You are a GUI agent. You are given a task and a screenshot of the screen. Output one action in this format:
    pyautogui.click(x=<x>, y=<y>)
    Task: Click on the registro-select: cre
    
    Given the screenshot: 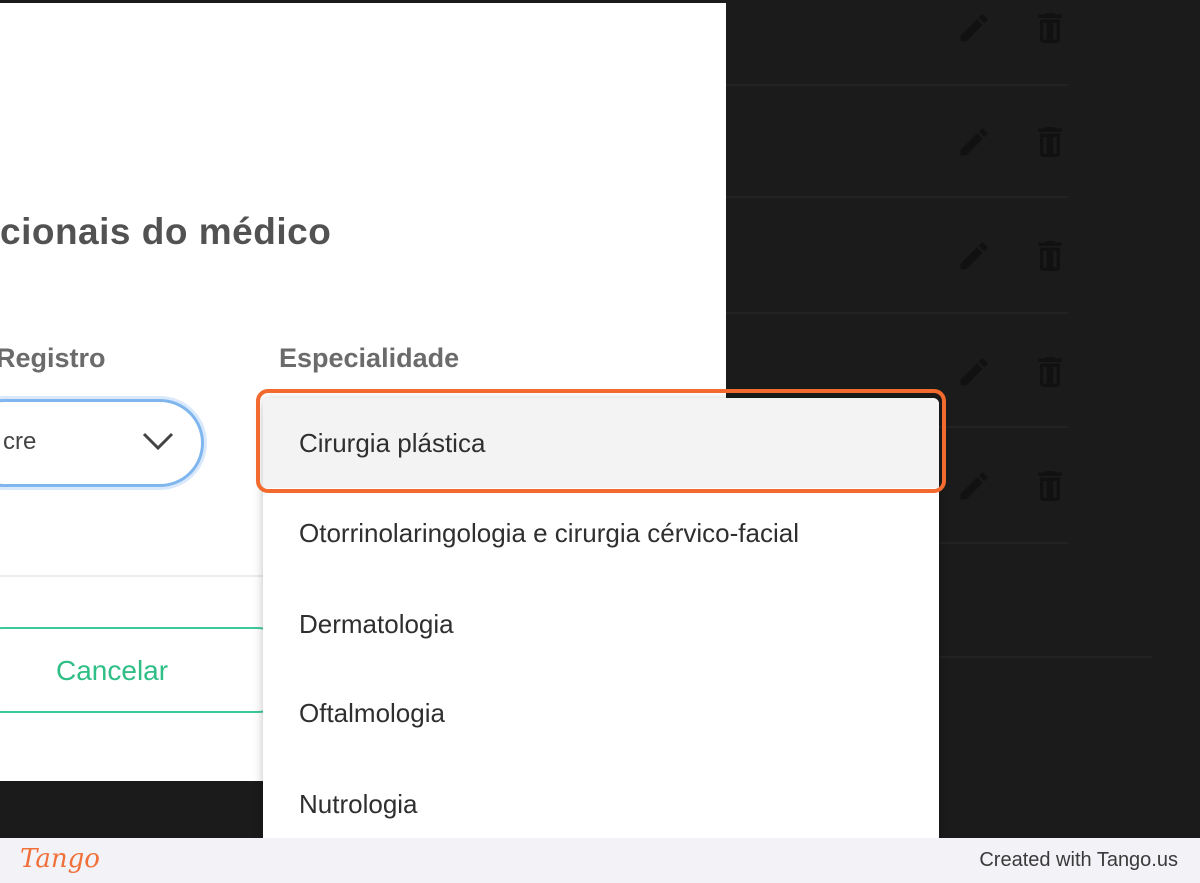 What is the action you would take?
    pyautogui.click(x=102, y=443)
    